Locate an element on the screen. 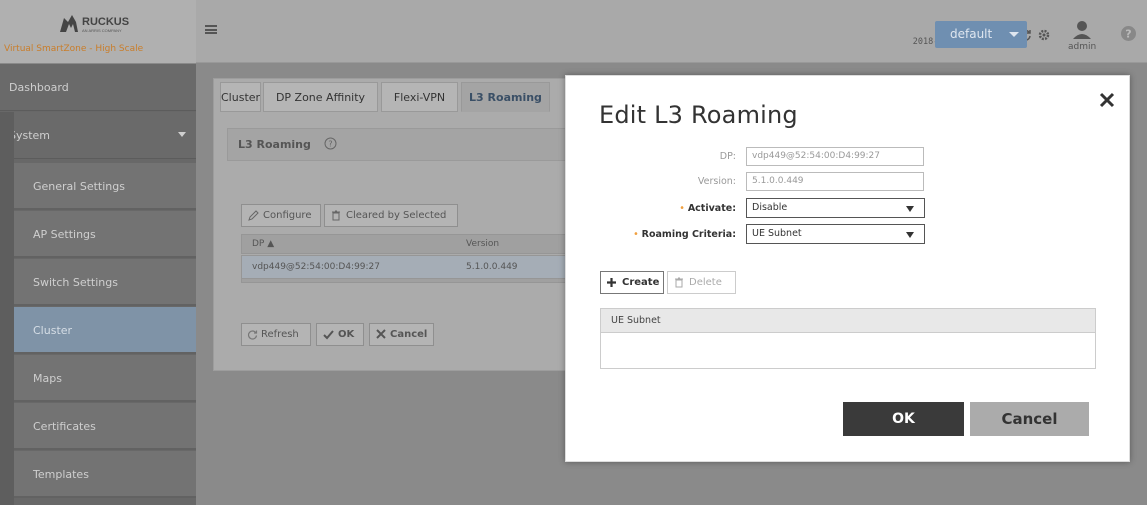 The width and height of the screenshot is (1147, 505). app-subtitle: Virtual SmartZone - High Scale is located at coordinates (74, 49).